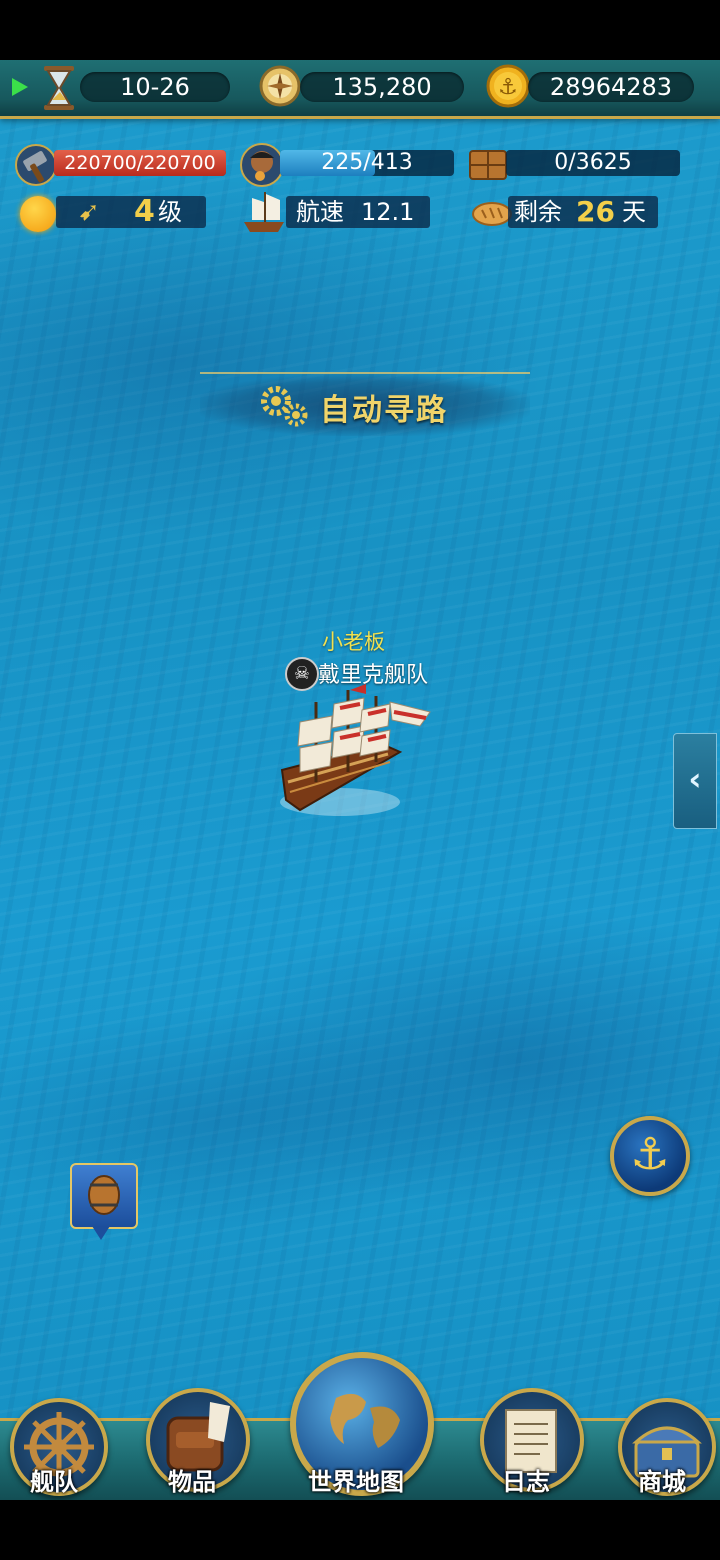 This screenshot has width=720, height=1560. I want to click on barrel-marker-pin, so click(101, 1233).